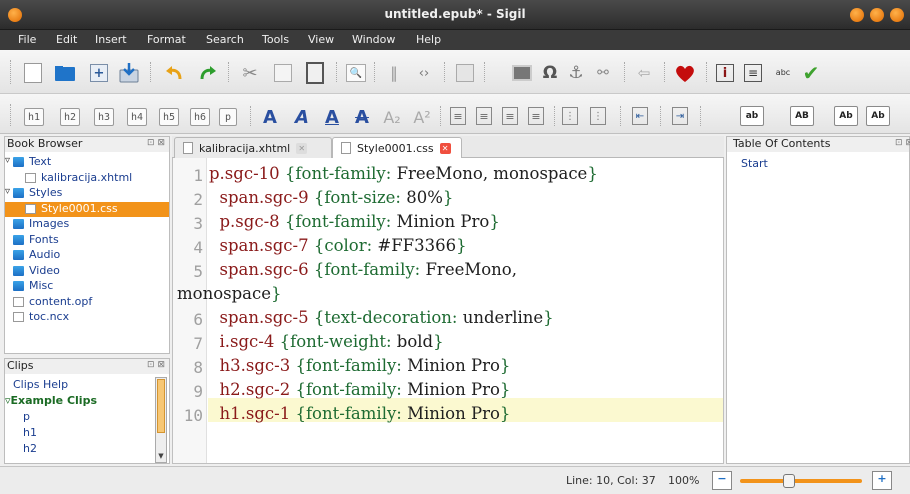  Describe the element at coordinates (198, 271) in the screenshot. I see `line-number: 5` at that location.